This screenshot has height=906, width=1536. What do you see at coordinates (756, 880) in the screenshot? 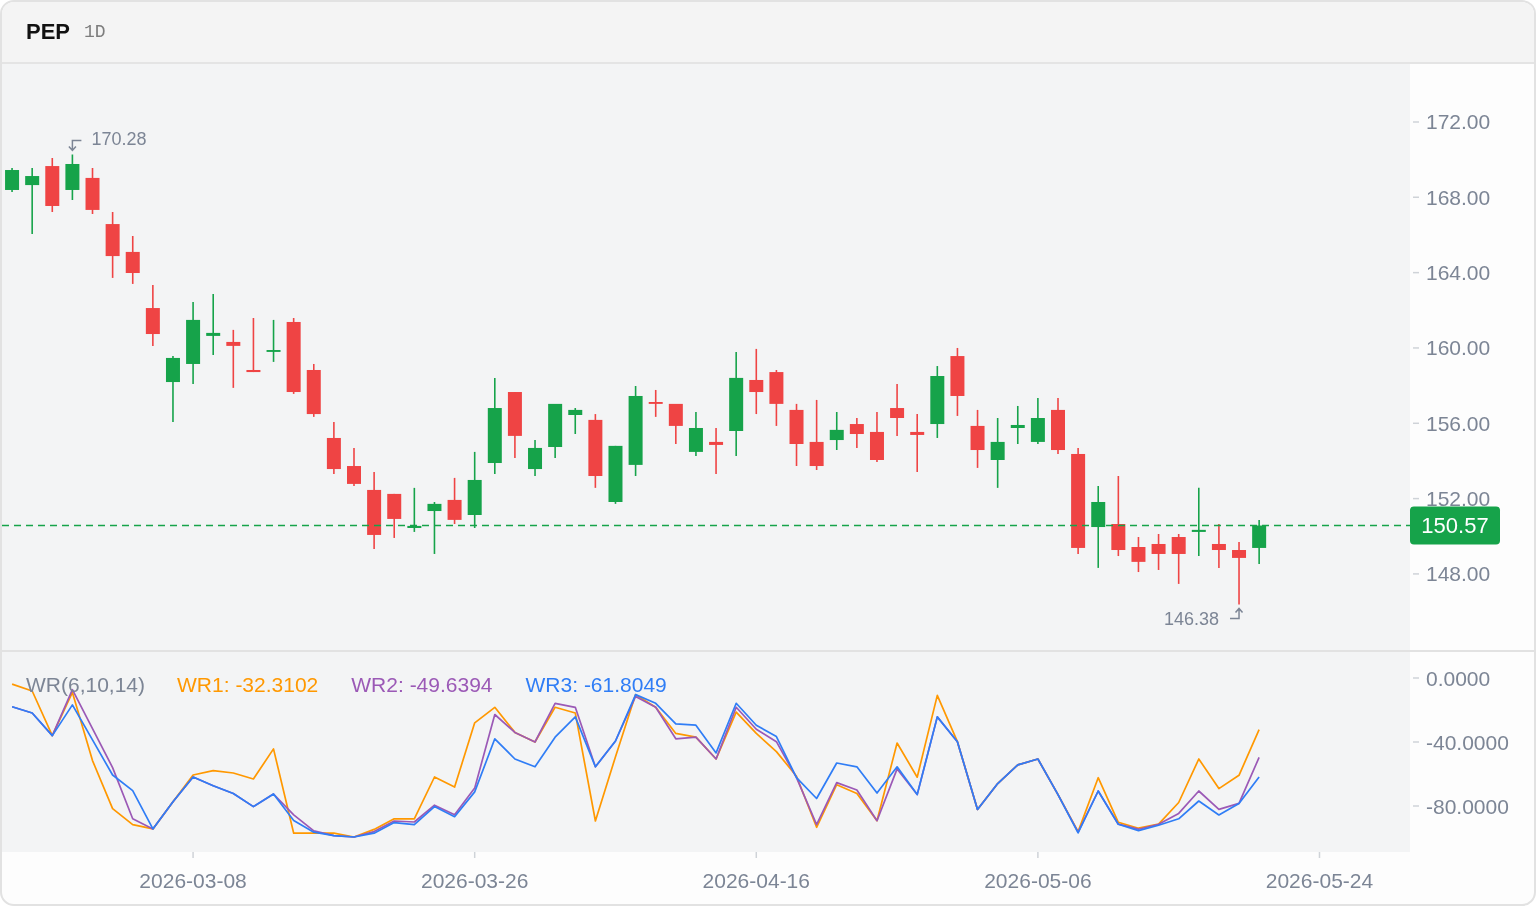
I see `date-axis-label: 2026-04-16` at bounding box center [756, 880].